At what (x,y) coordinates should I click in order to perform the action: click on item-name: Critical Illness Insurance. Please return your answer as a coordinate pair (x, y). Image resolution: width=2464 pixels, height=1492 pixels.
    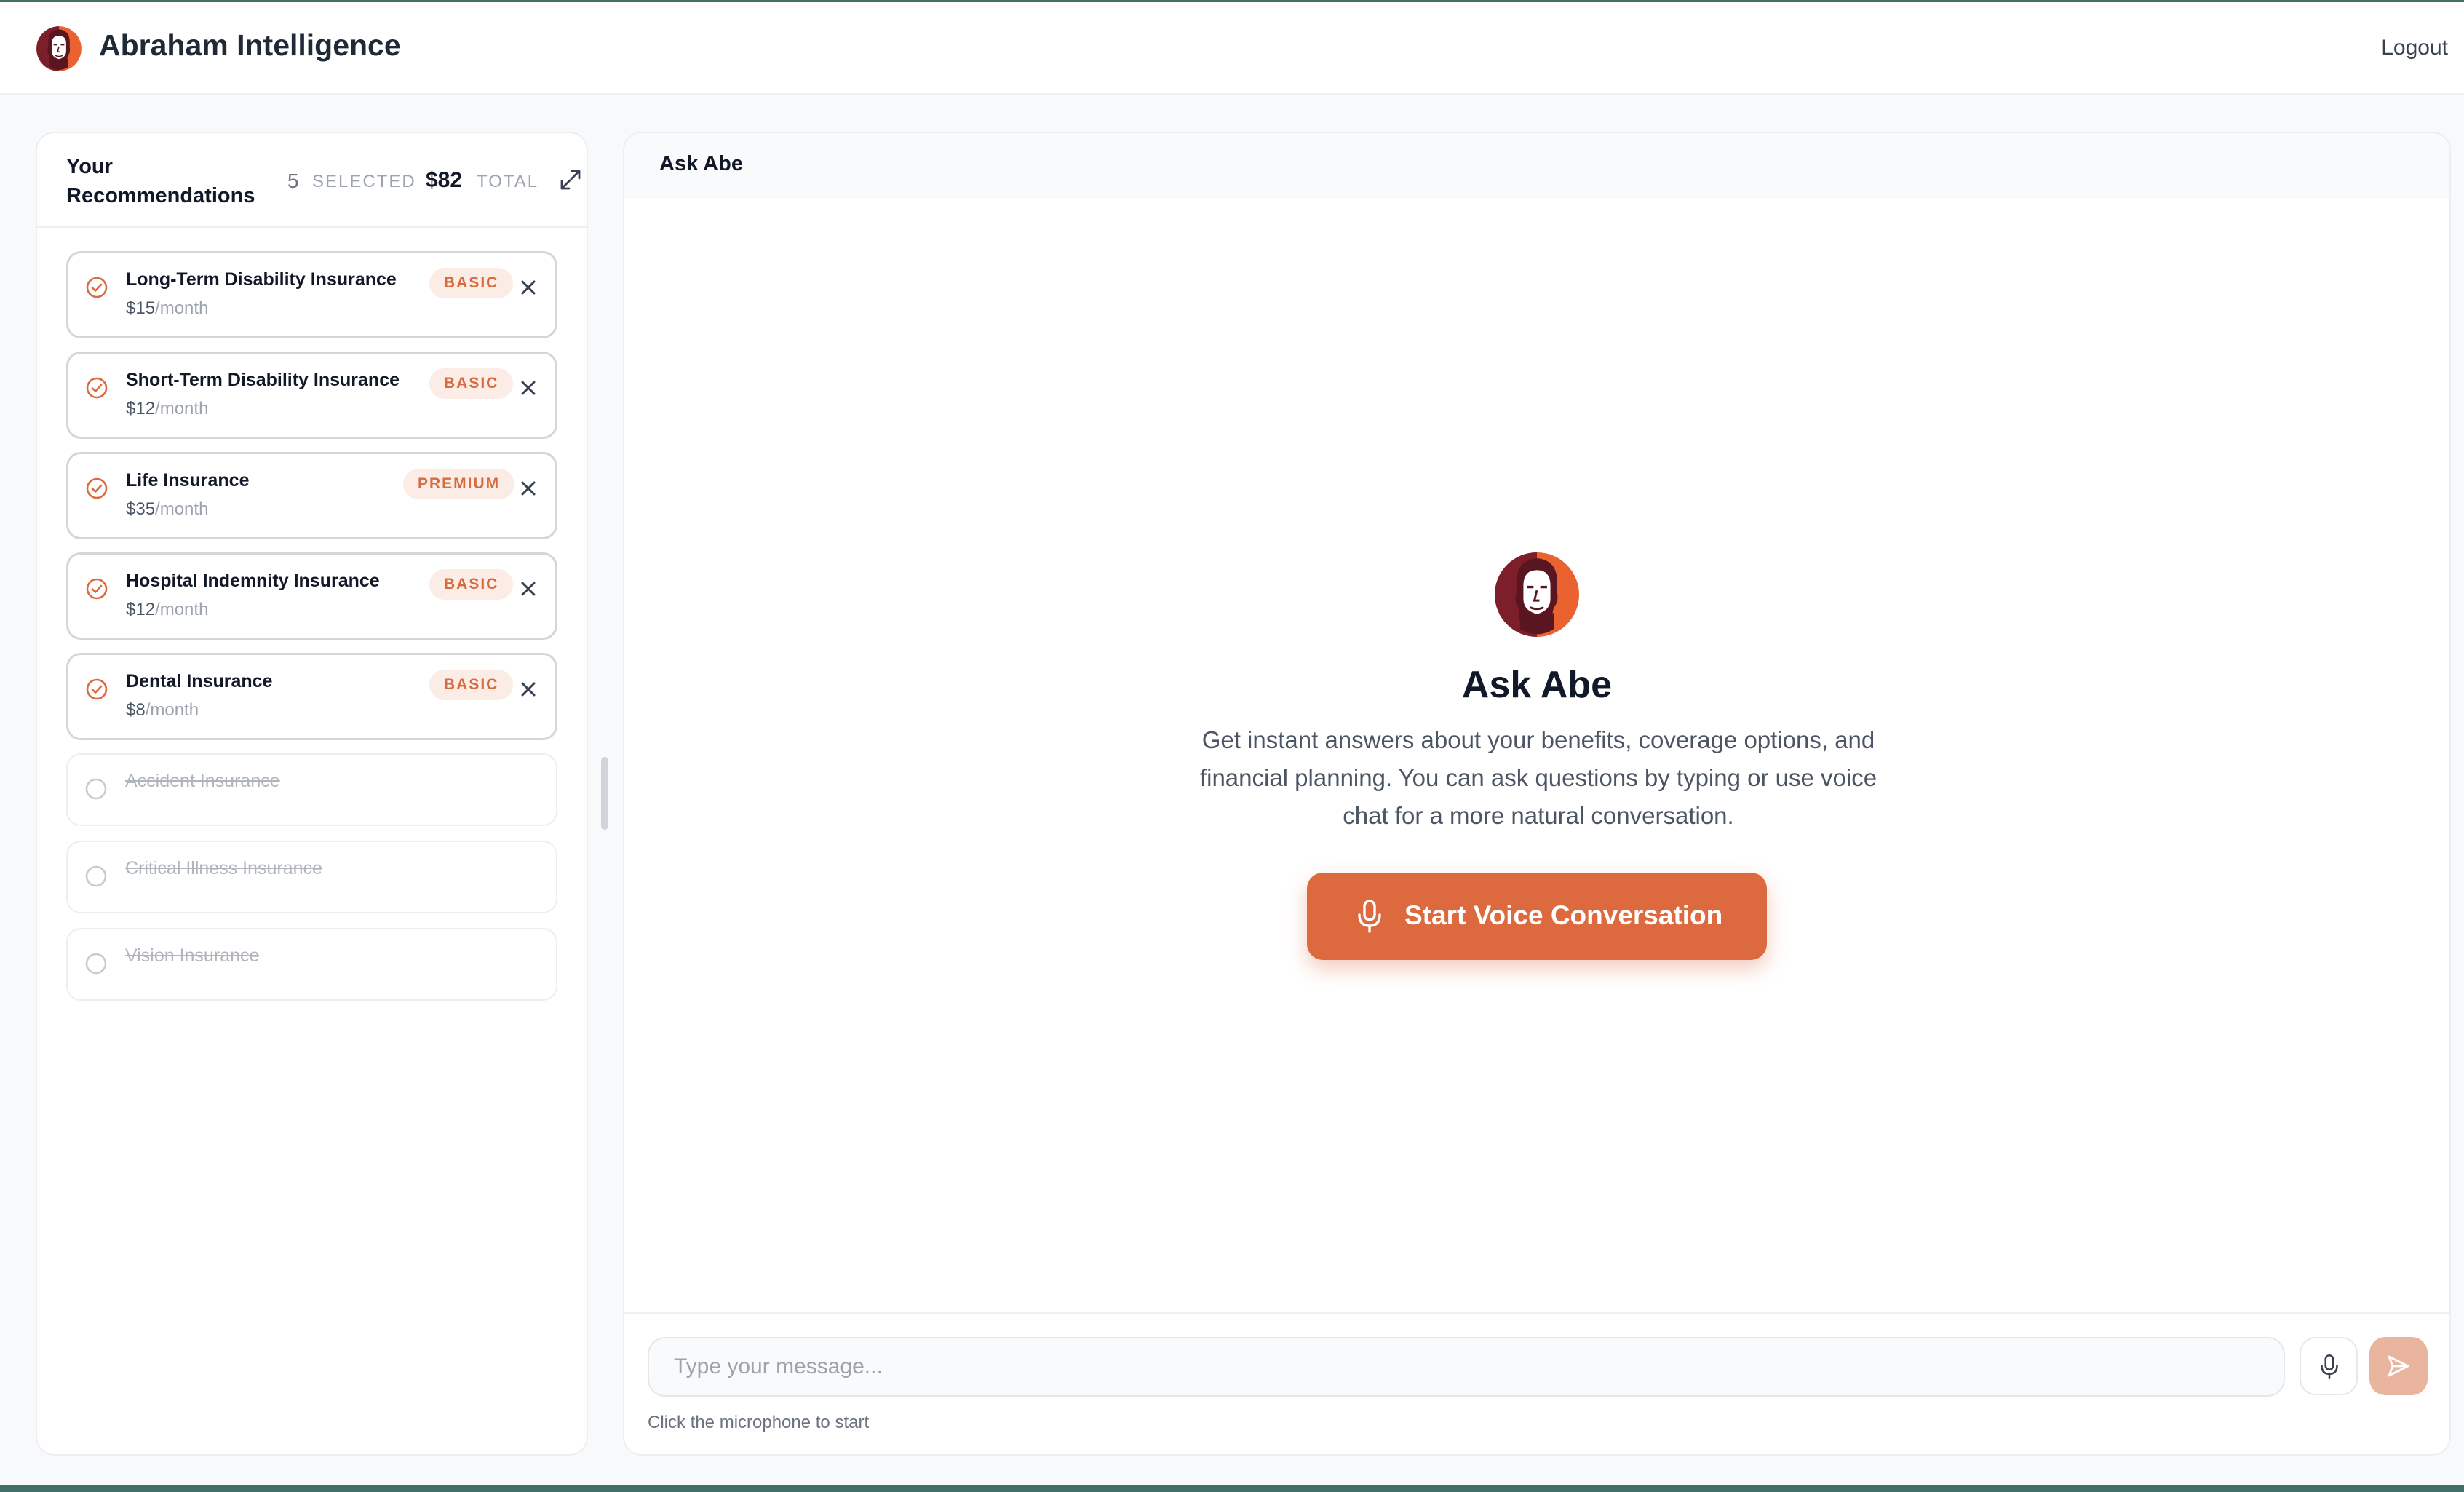
    Looking at the image, I should click on (223, 868).